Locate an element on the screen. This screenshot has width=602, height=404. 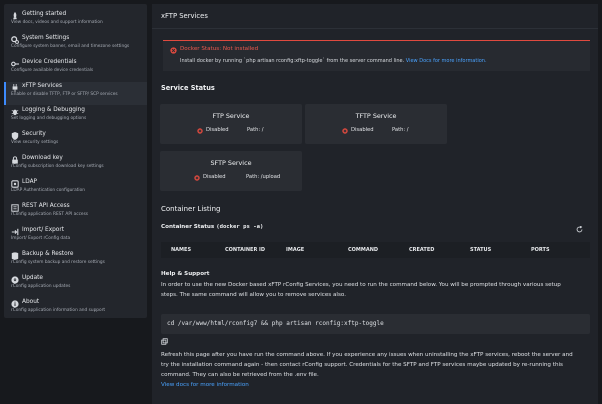
column-header: CREATED is located at coordinates (422, 250).